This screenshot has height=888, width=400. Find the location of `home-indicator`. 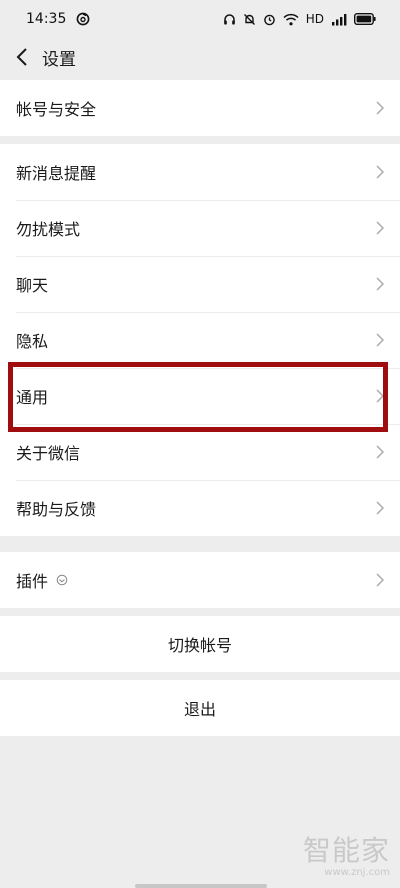

home-indicator is located at coordinates (201, 886).